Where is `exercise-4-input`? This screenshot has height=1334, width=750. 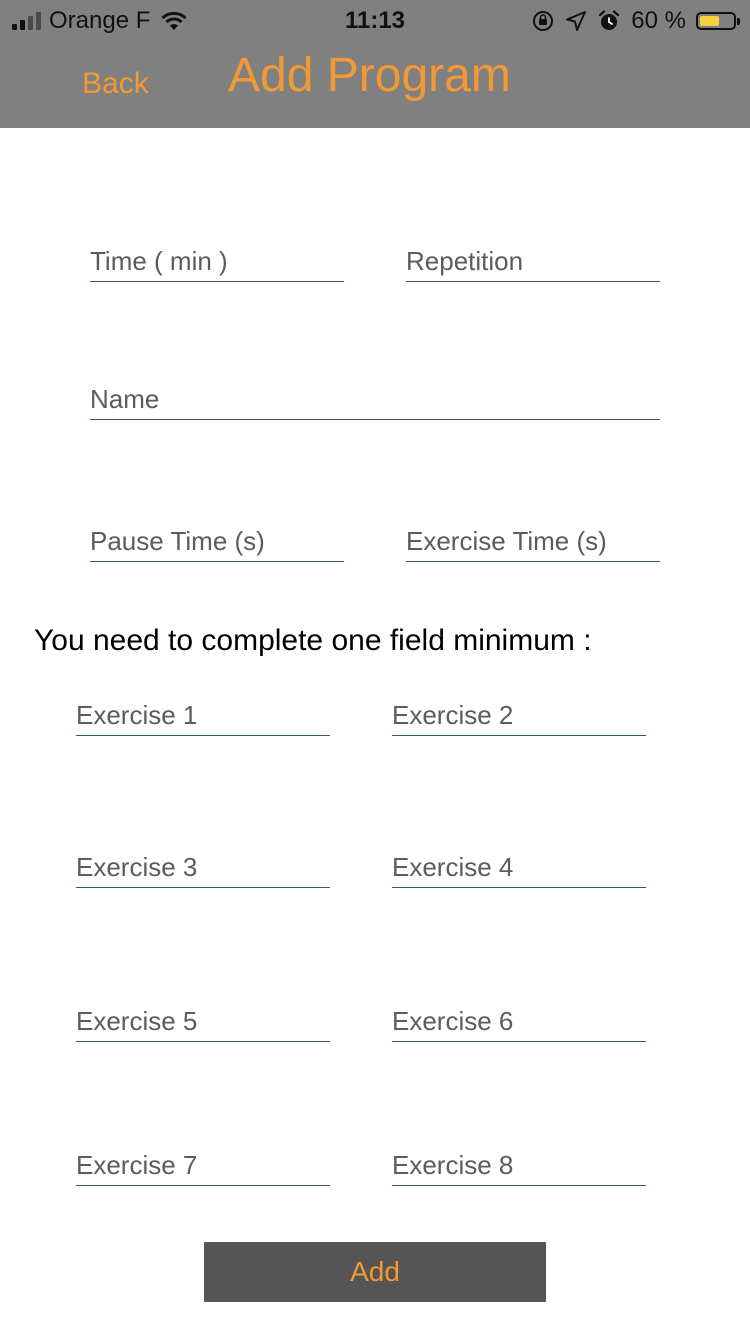
exercise-4-input is located at coordinates (519, 867).